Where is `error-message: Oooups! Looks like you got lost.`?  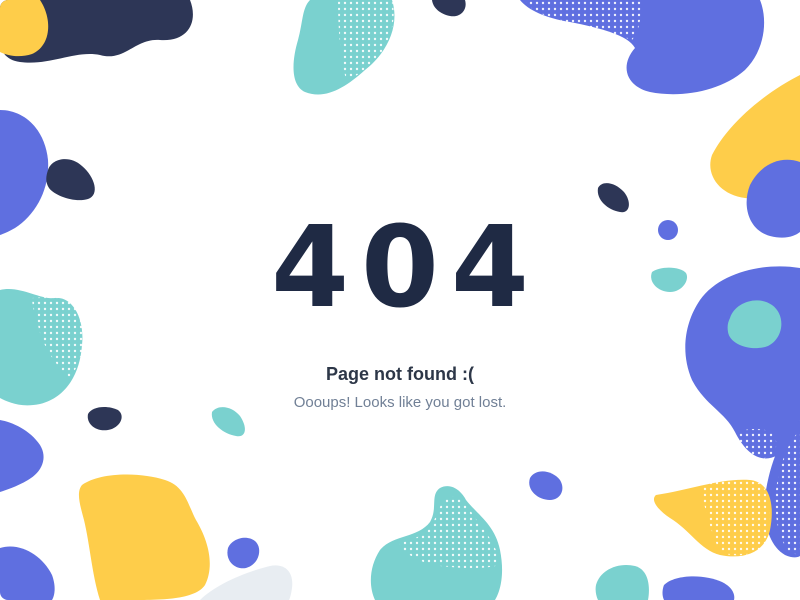 error-message: Oooups! Looks like you got lost. is located at coordinates (400, 402).